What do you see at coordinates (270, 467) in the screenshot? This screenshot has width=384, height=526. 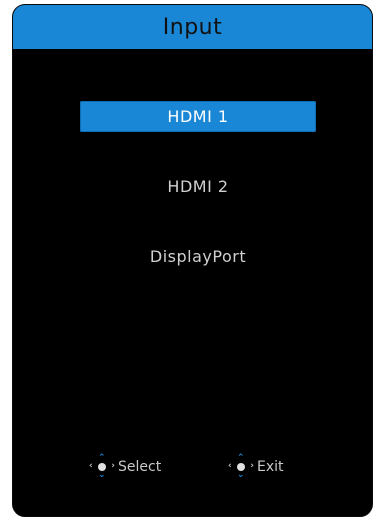 I see `exit-hint-label: Exit` at bounding box center [270, 467].